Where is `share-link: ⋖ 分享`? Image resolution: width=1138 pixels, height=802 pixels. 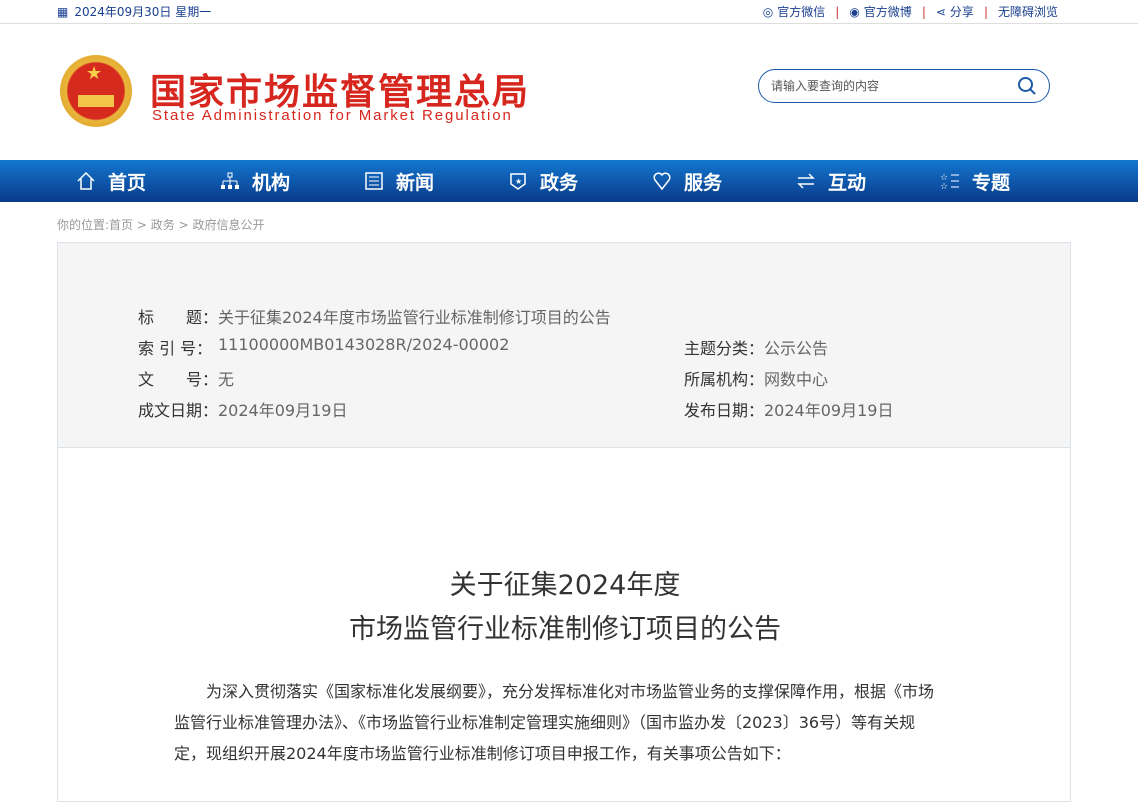 share-link: ⋖ 分享 is located at coordinates (955, 11).